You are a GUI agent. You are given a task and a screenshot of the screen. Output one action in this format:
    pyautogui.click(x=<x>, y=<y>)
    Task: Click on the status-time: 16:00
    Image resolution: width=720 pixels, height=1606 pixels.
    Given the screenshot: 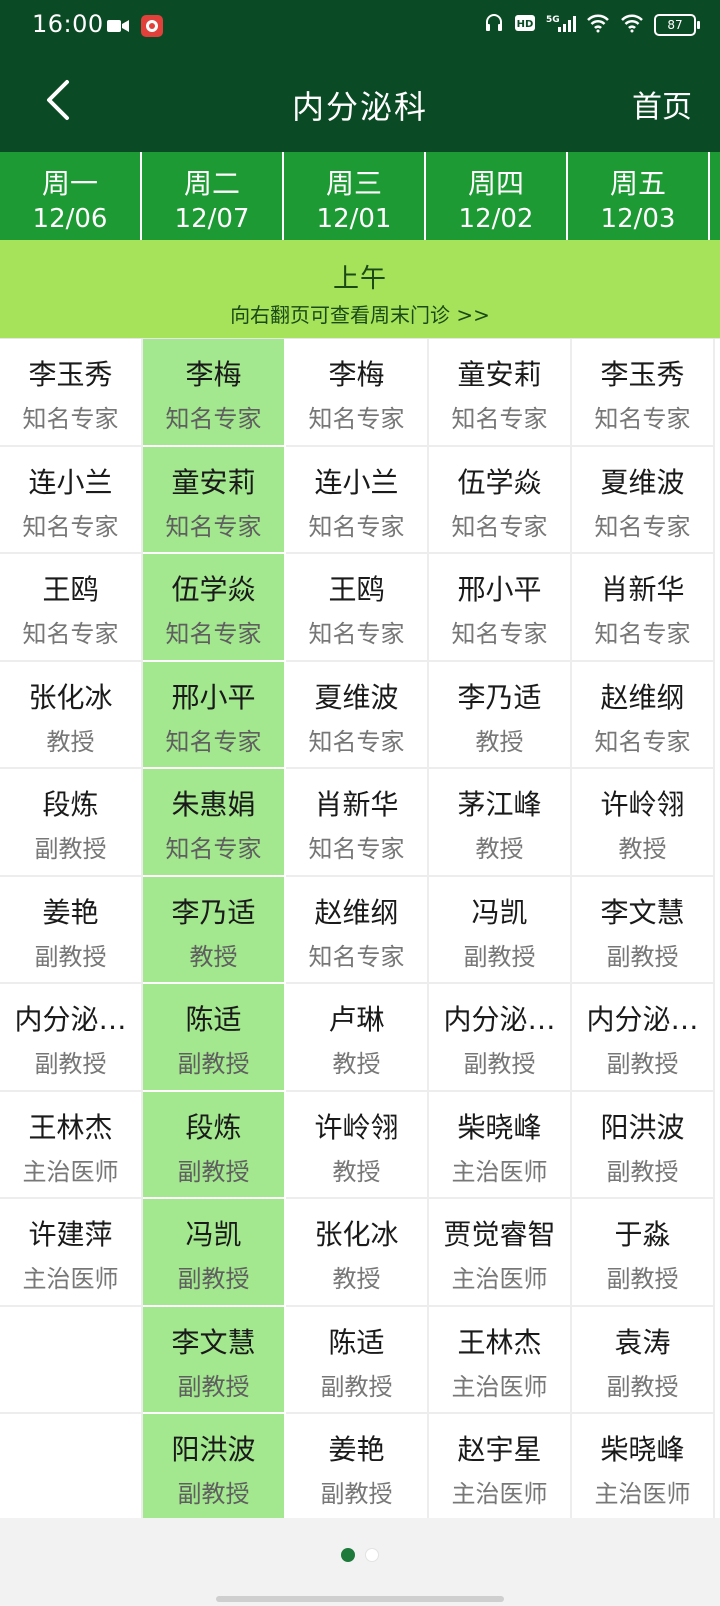 What is the action you would take?
    pyautogui.click(x=68, y=24)
    